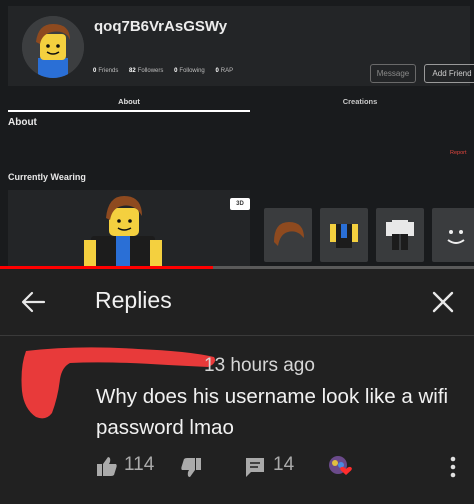  I want to click on hair-item-image, so click(289, 234).